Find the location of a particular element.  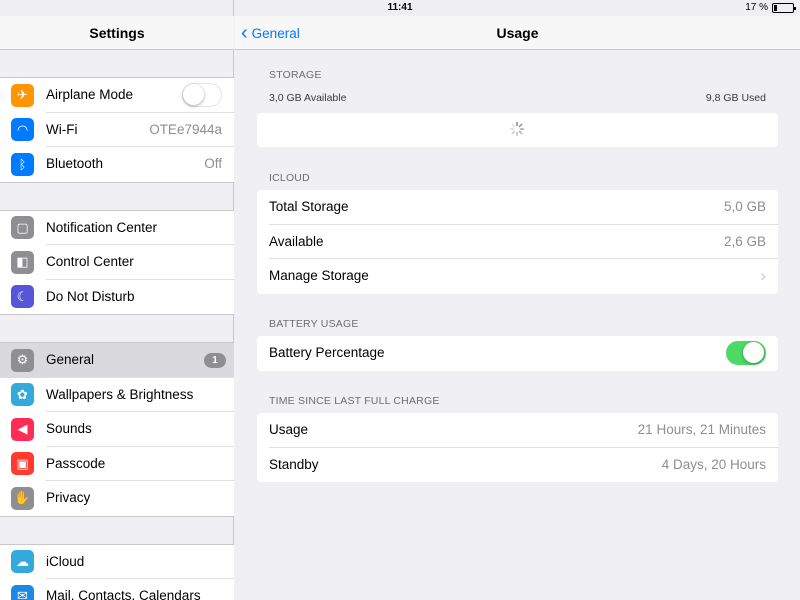

gear-icon: ⚙ is located at coordinates (22, 360).